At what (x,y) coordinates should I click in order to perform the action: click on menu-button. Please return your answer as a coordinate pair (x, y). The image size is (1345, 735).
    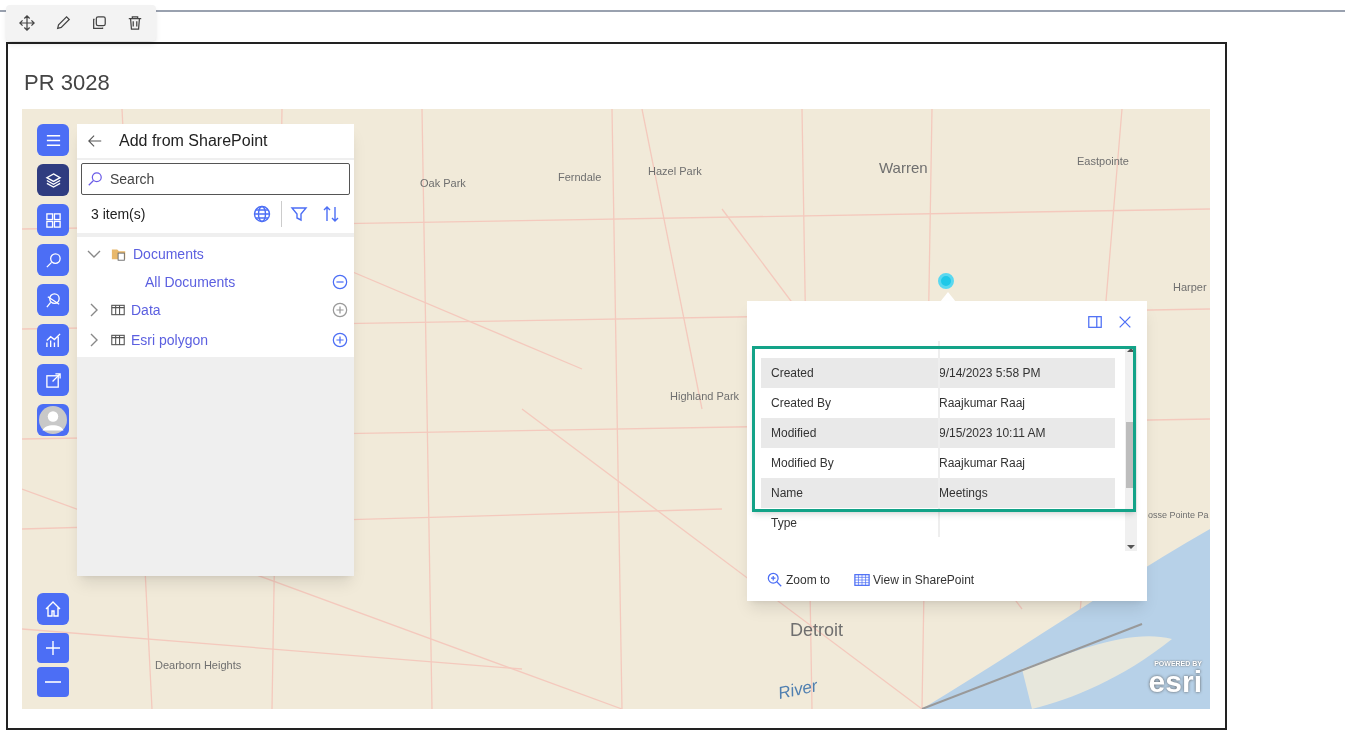
    Looking at the image, I should click on (53, 140).